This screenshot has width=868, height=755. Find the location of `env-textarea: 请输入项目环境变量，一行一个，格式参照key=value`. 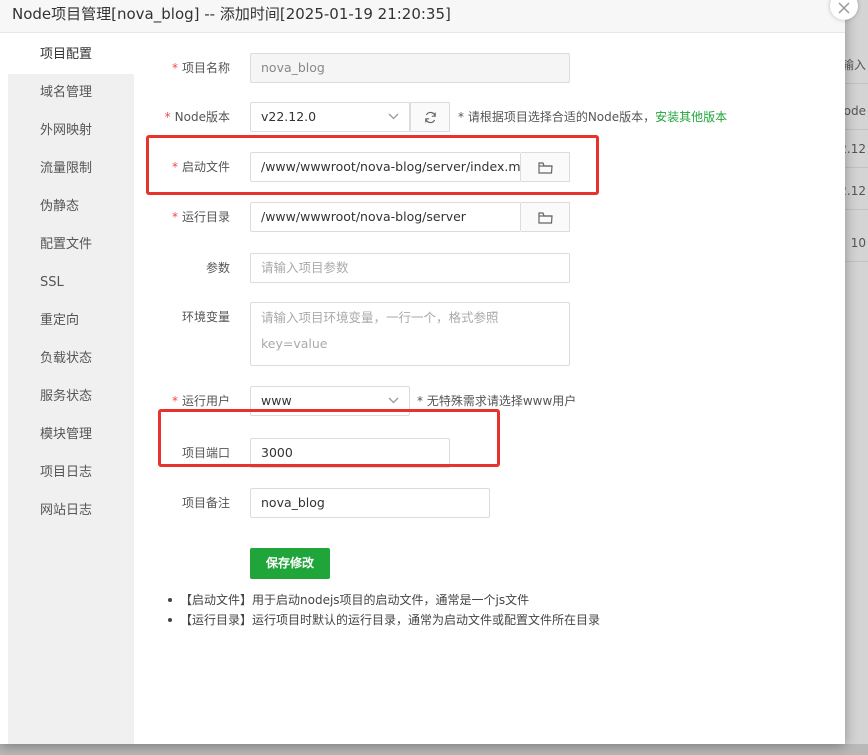

env-textarea: 请输入项目环境变量，一行一个，格式参照key=value is located at coordinates (410, 334).